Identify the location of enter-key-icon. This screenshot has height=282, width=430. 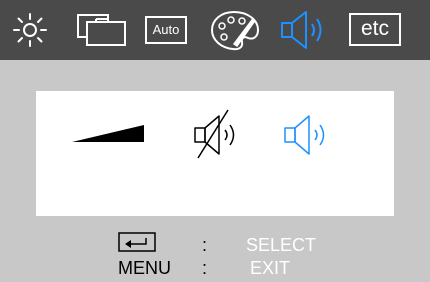
(137, 242).